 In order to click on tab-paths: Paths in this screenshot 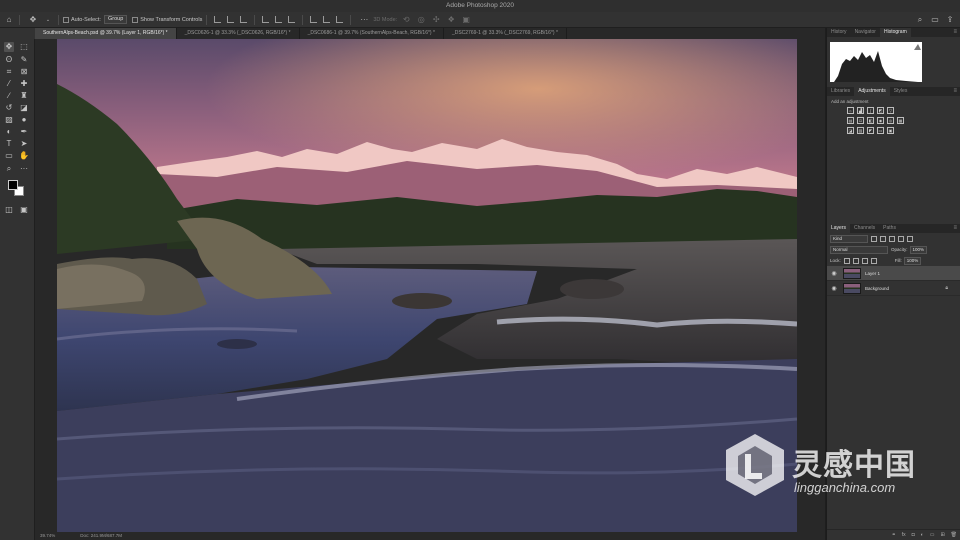, I will do `click(889, 228)`.